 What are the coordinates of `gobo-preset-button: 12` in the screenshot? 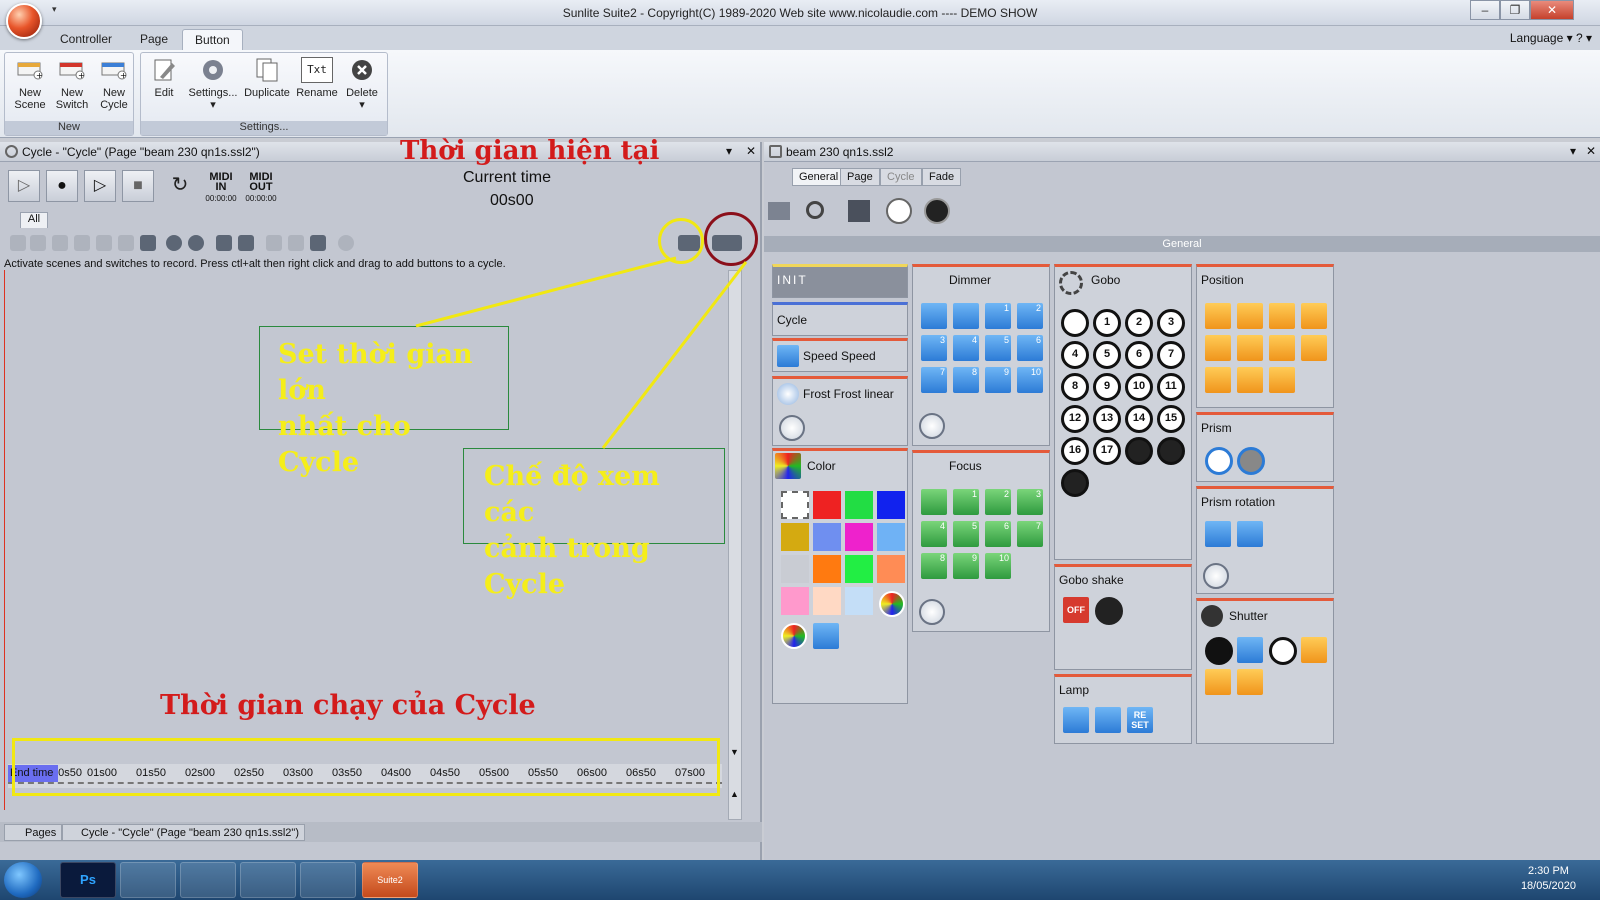 It's located at (1075, 419).